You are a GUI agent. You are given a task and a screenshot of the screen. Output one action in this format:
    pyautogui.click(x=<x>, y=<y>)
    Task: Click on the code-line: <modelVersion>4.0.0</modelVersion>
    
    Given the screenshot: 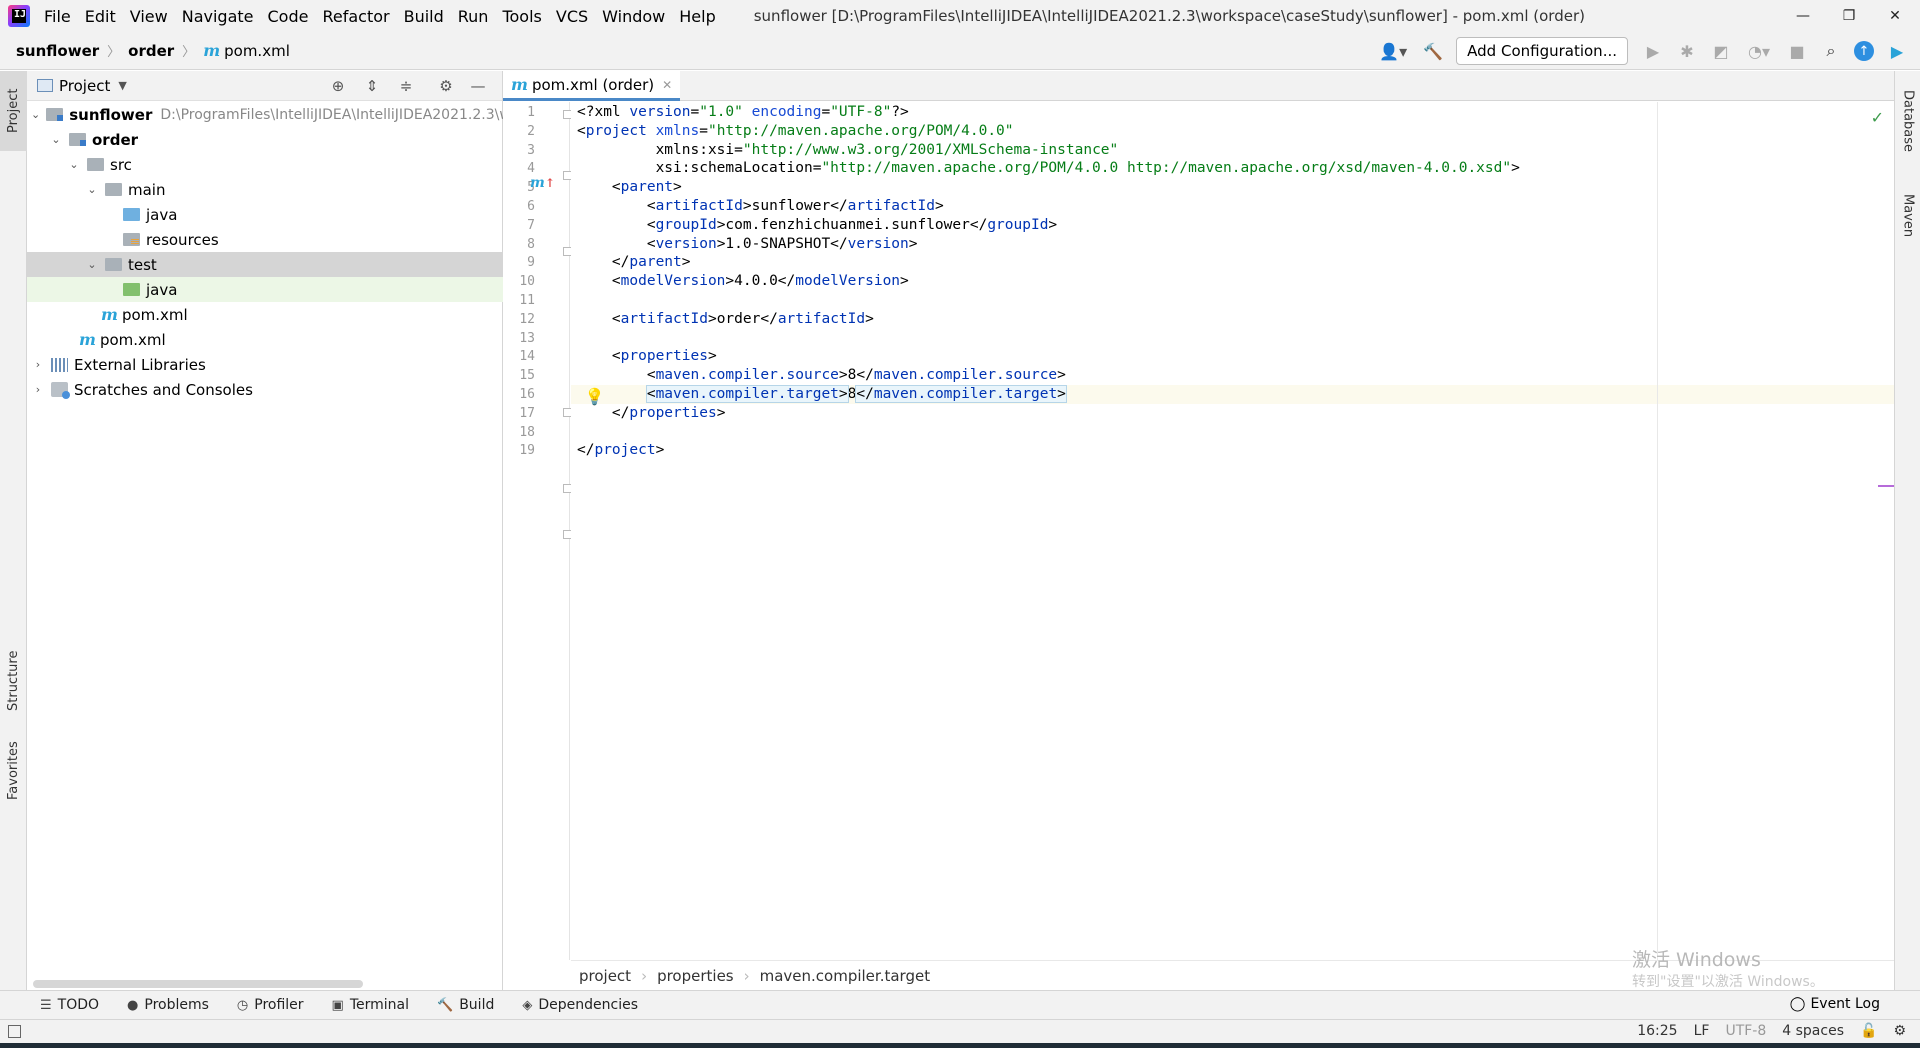 What is the action you would take?
    pyautogui.click(x=743, y=281)
    